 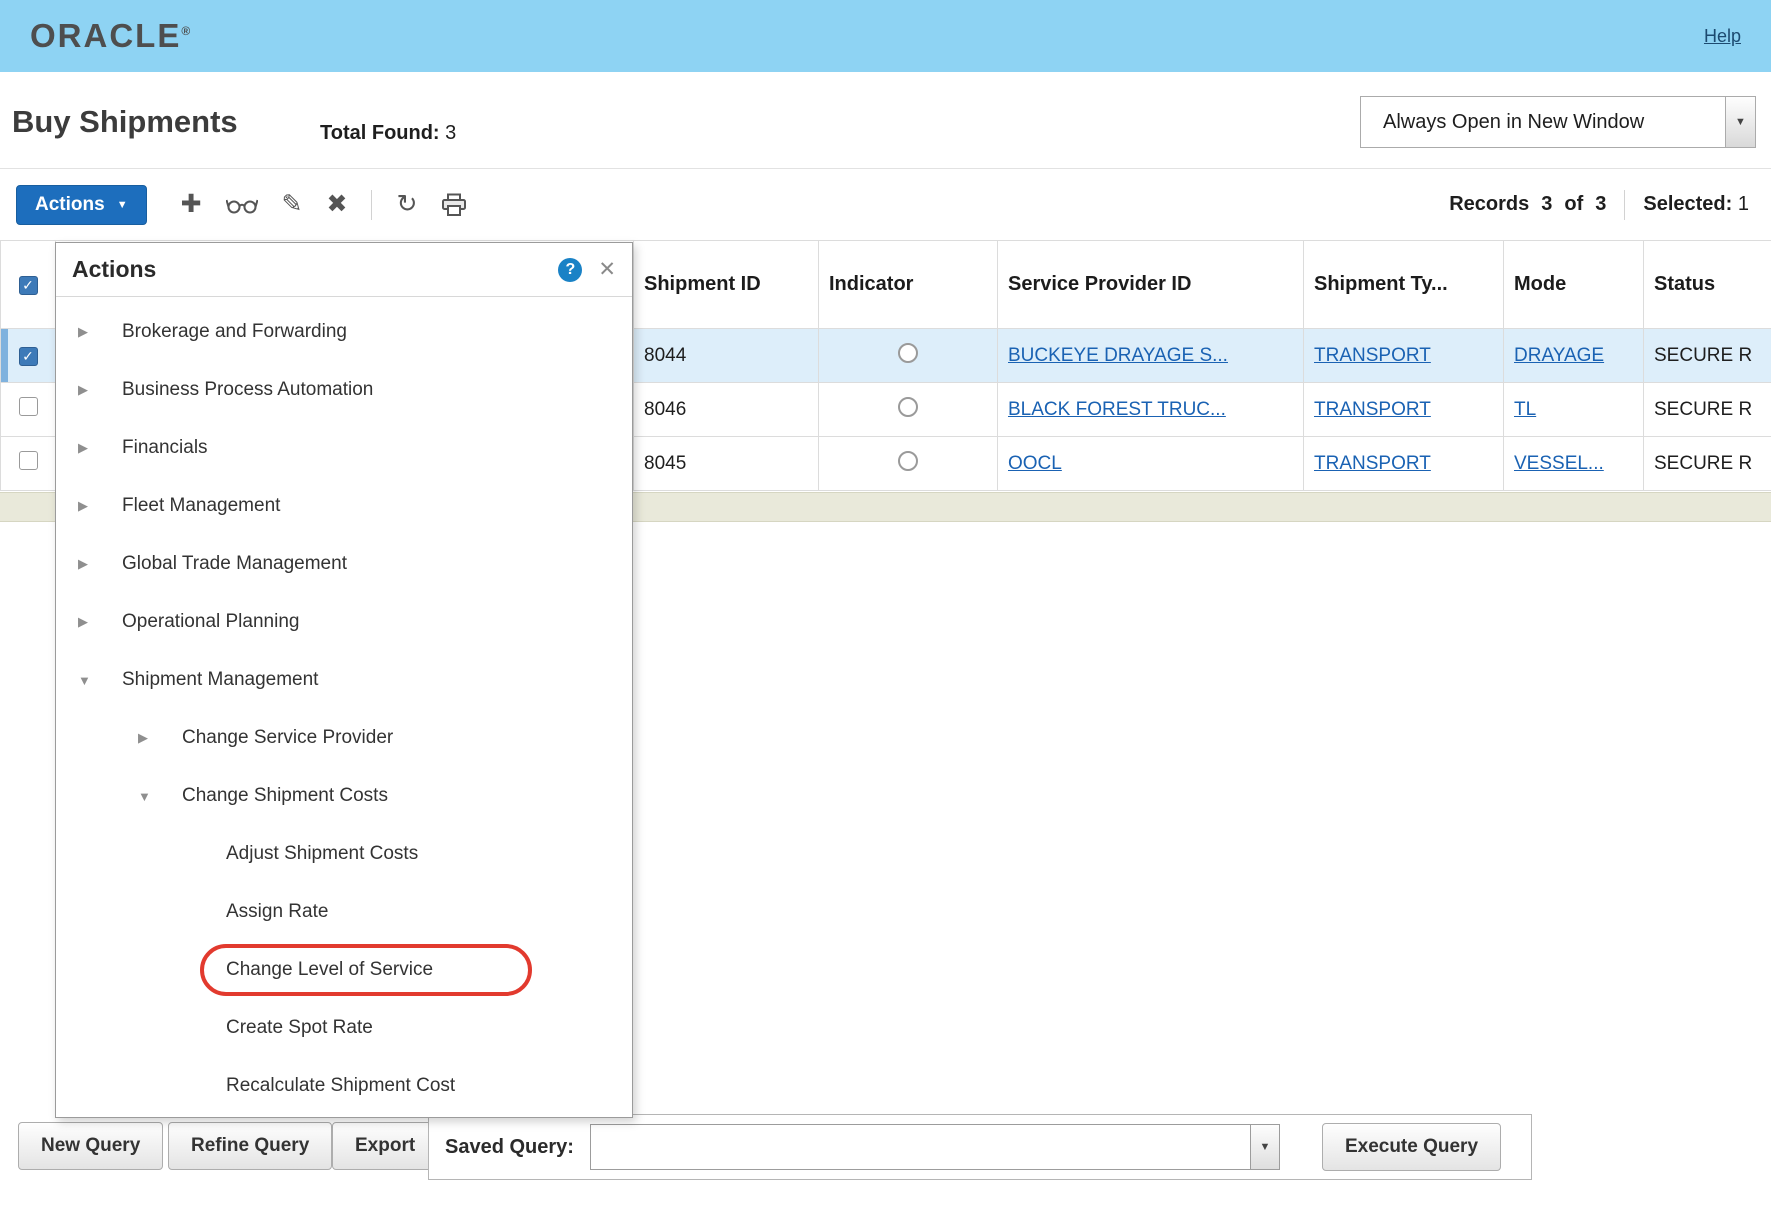 What do you see at coordinates (241, 205) in the screenshot?
I see `view-glasses-icon` at bounding box center [241, 205].